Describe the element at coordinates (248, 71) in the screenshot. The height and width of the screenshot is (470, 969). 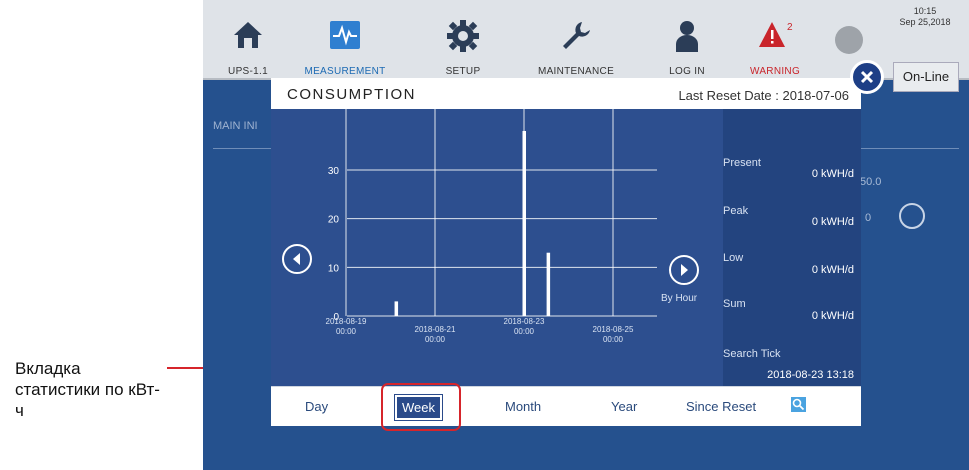
I see `toolbar-label: UPS-1.1` at that location.